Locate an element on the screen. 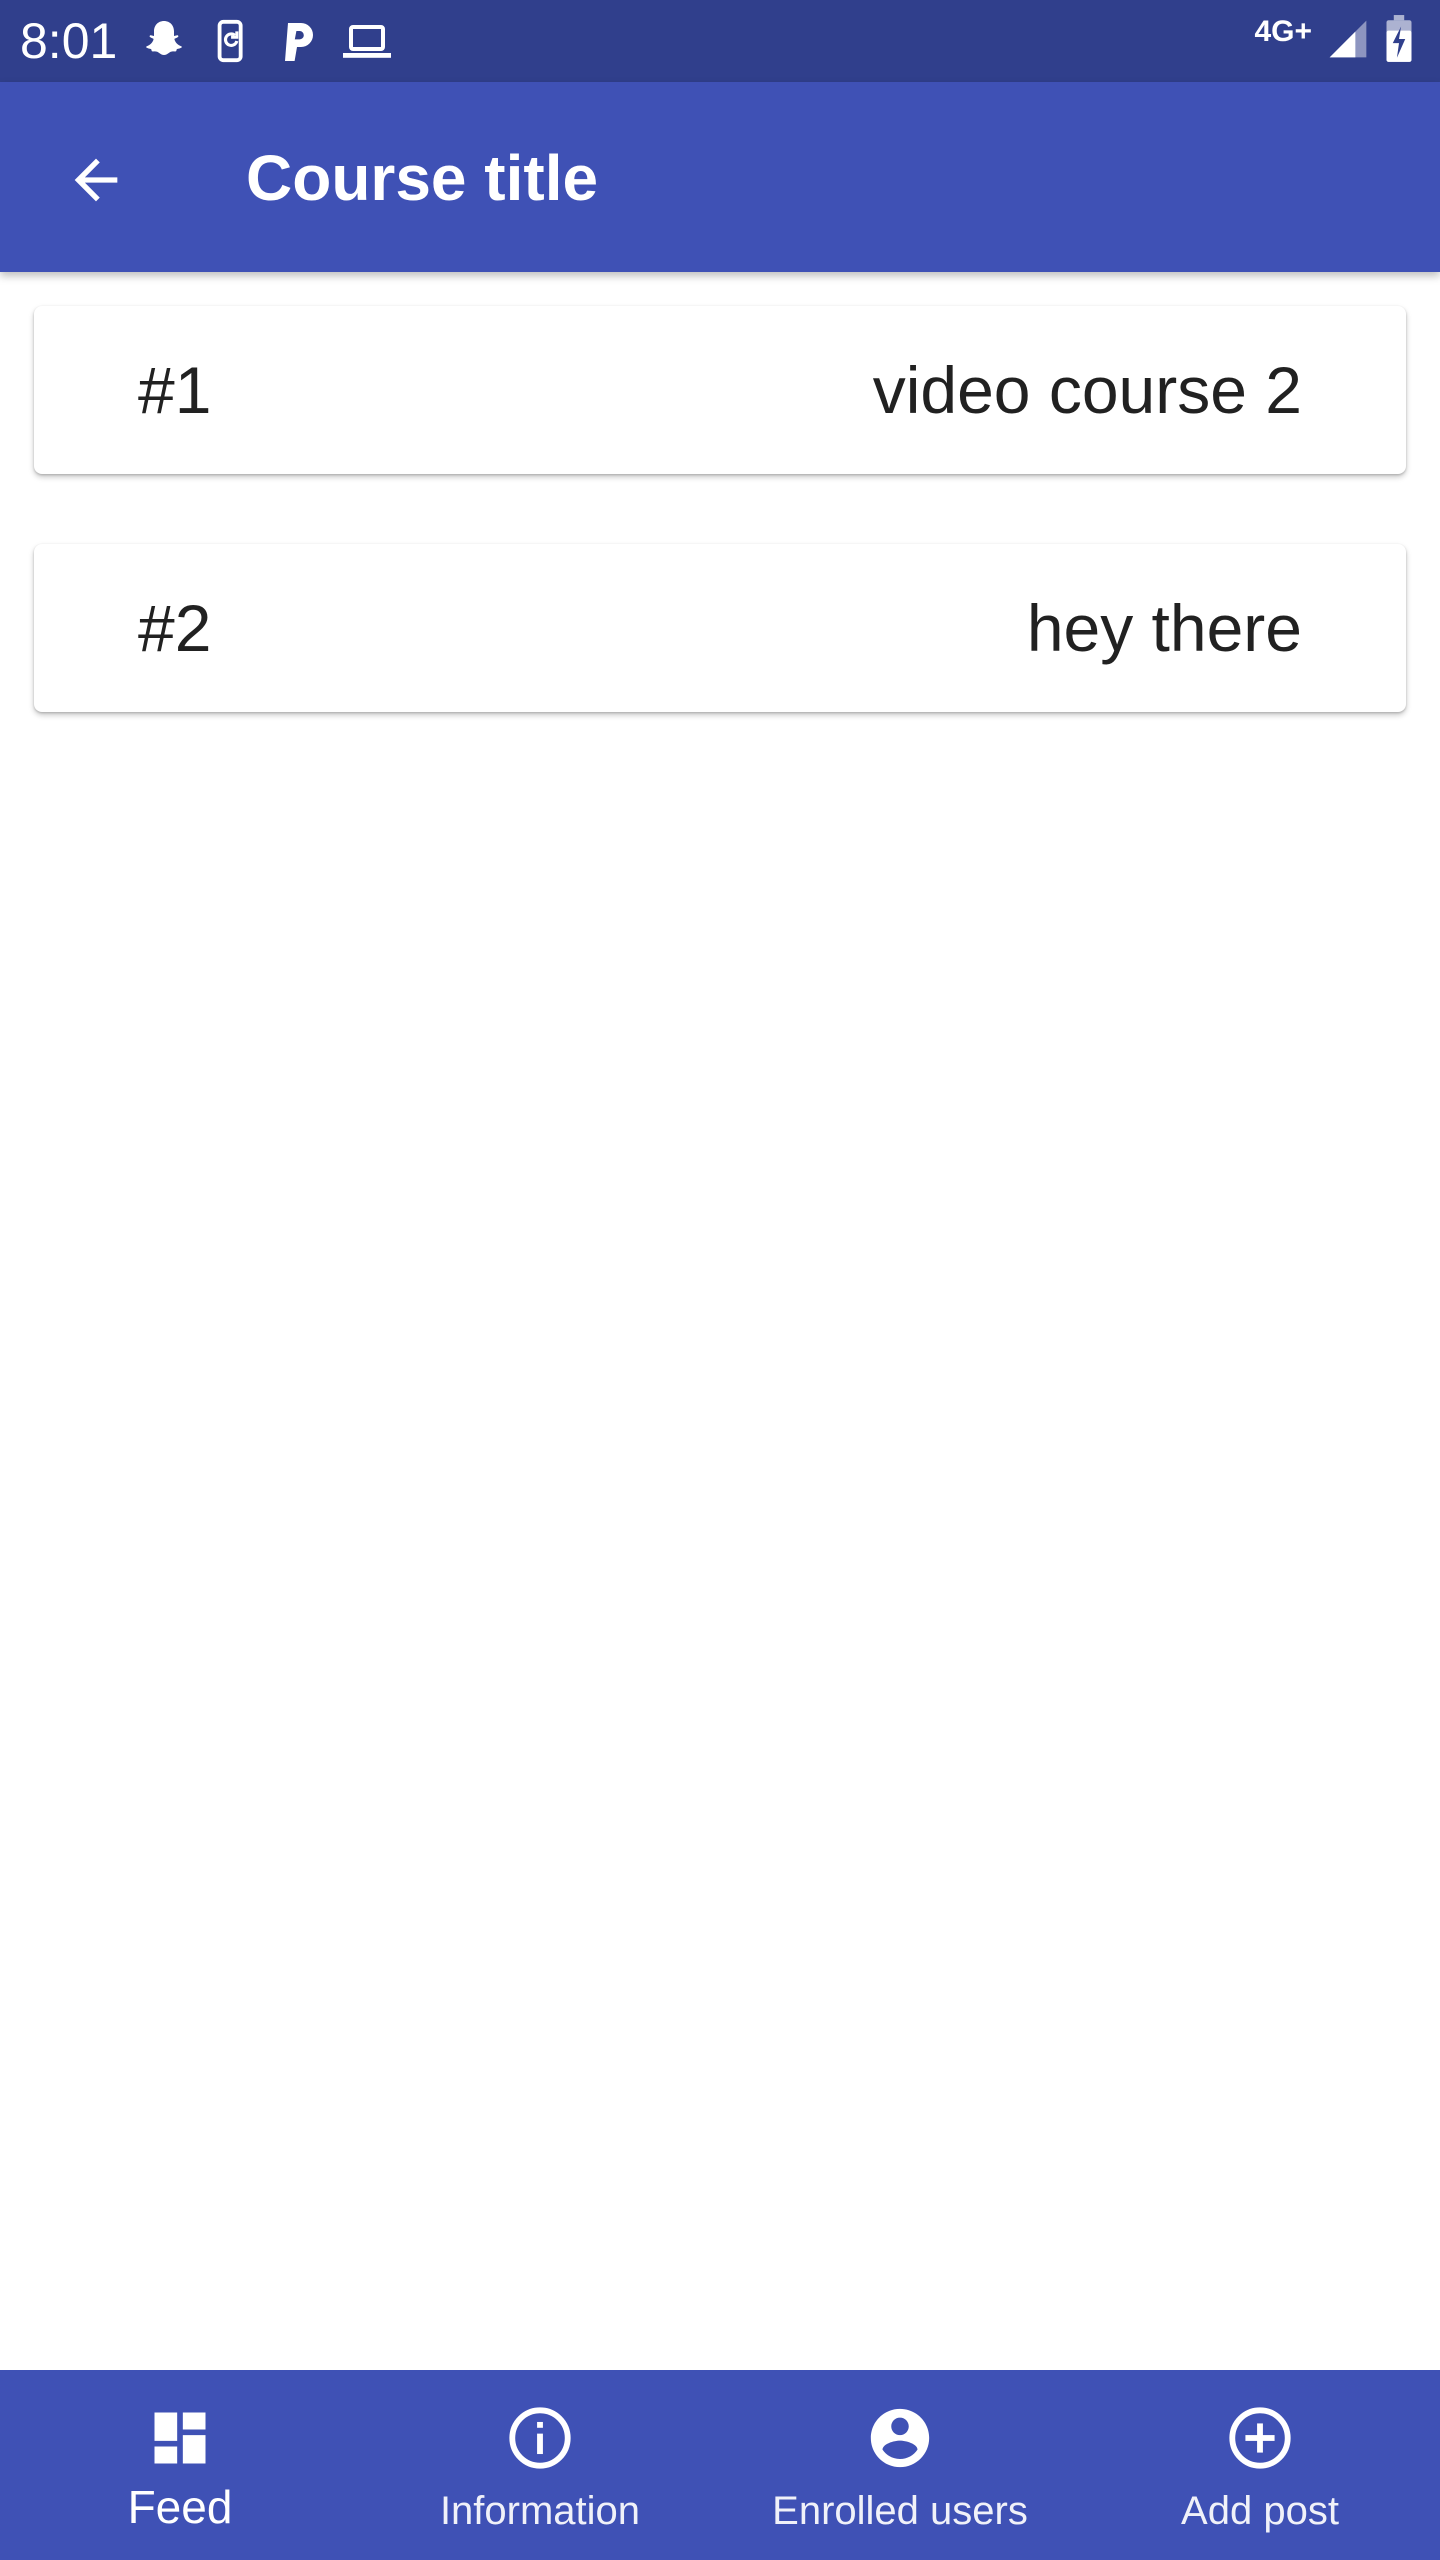 This screenshot has height=2560, width=1440. nav-item-add-post: Add post is located at coordinates (1260, 2465).